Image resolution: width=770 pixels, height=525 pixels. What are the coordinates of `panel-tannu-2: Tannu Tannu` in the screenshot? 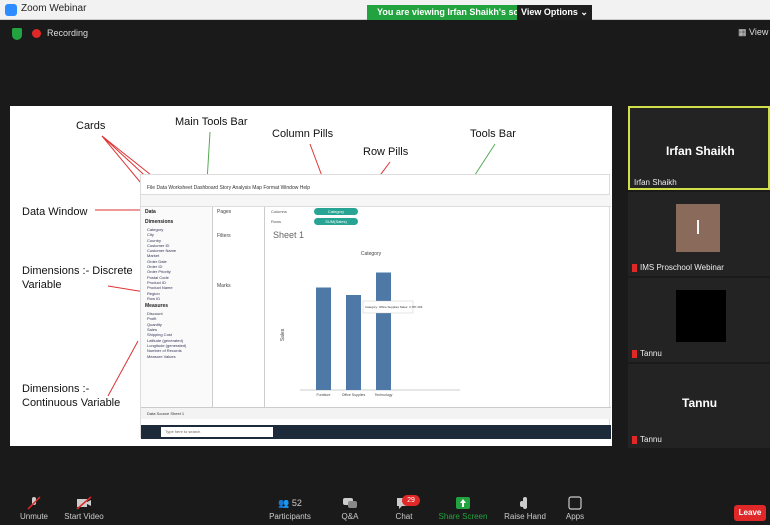 It's located at (699, 406).